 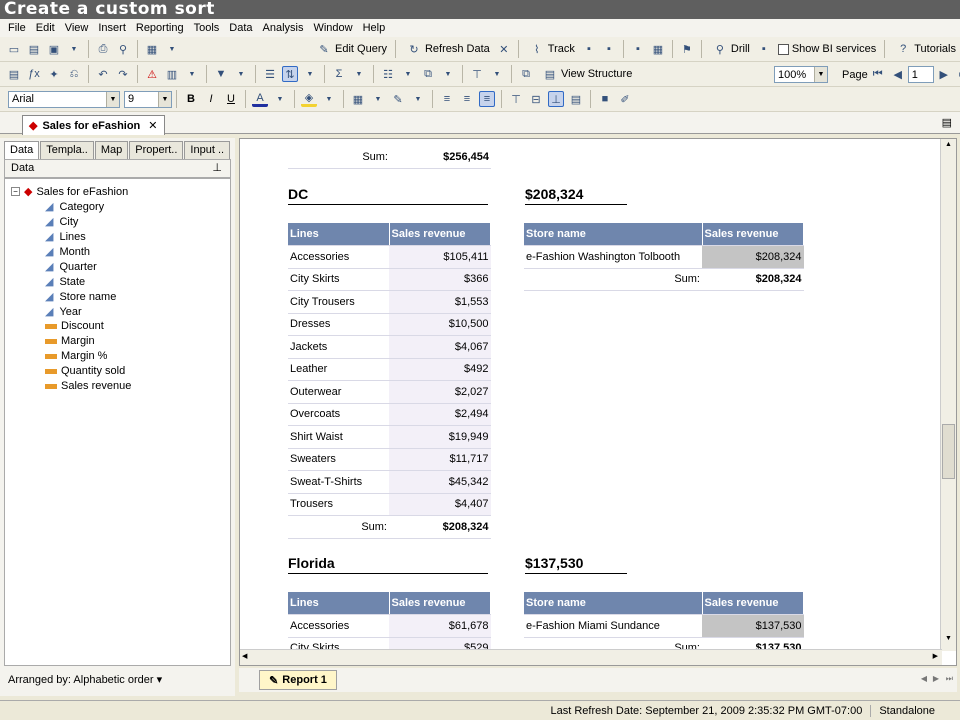 I want to click on tab-next-icon: ▶, so click(x=936, y=678).